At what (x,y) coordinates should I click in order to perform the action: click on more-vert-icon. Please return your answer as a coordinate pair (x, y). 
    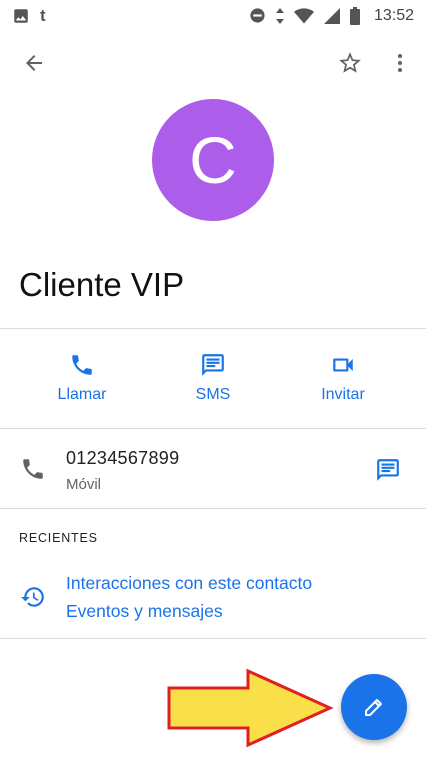
    Looking at the image, I should click on (400, 63).